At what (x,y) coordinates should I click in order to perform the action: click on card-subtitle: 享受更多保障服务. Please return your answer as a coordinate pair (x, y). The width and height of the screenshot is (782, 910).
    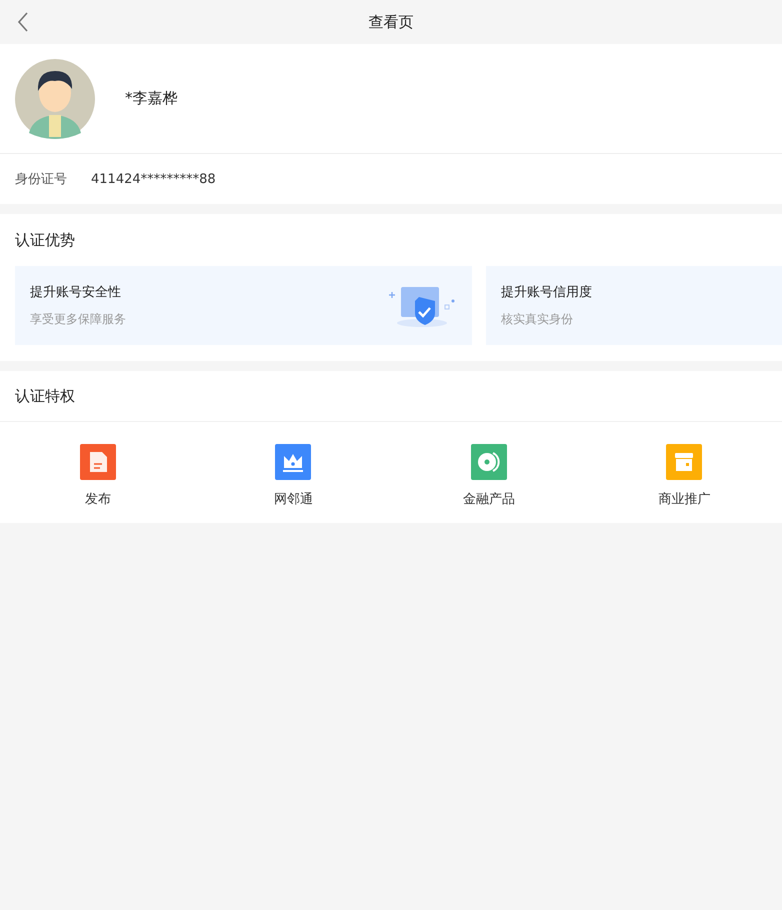
    Looking at the image, I should click on (78, 319).